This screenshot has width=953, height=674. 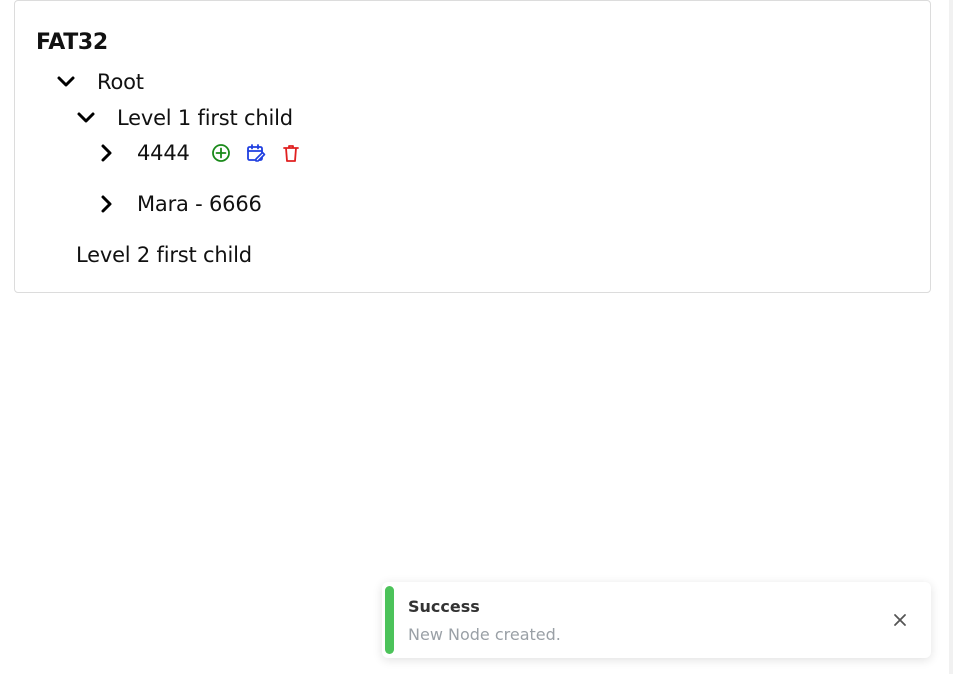 What do you see at coordinates (389, 620) in the screenshot?
I see `toast-status-bar` at bounding box center [389, 620].